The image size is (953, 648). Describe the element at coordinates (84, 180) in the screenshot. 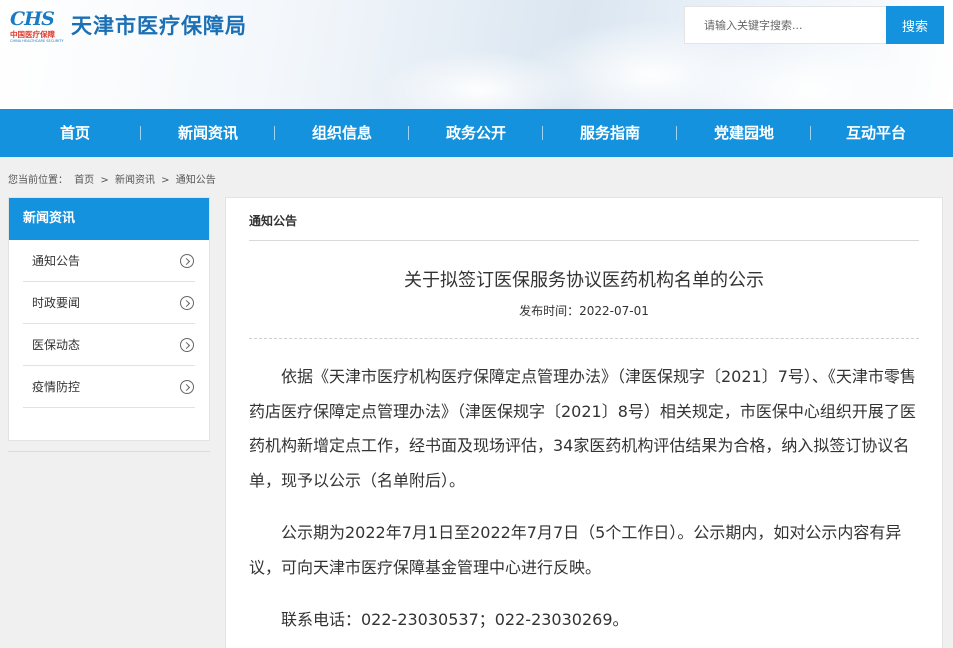

I see `breadcrumb-home: 首页` at that location.